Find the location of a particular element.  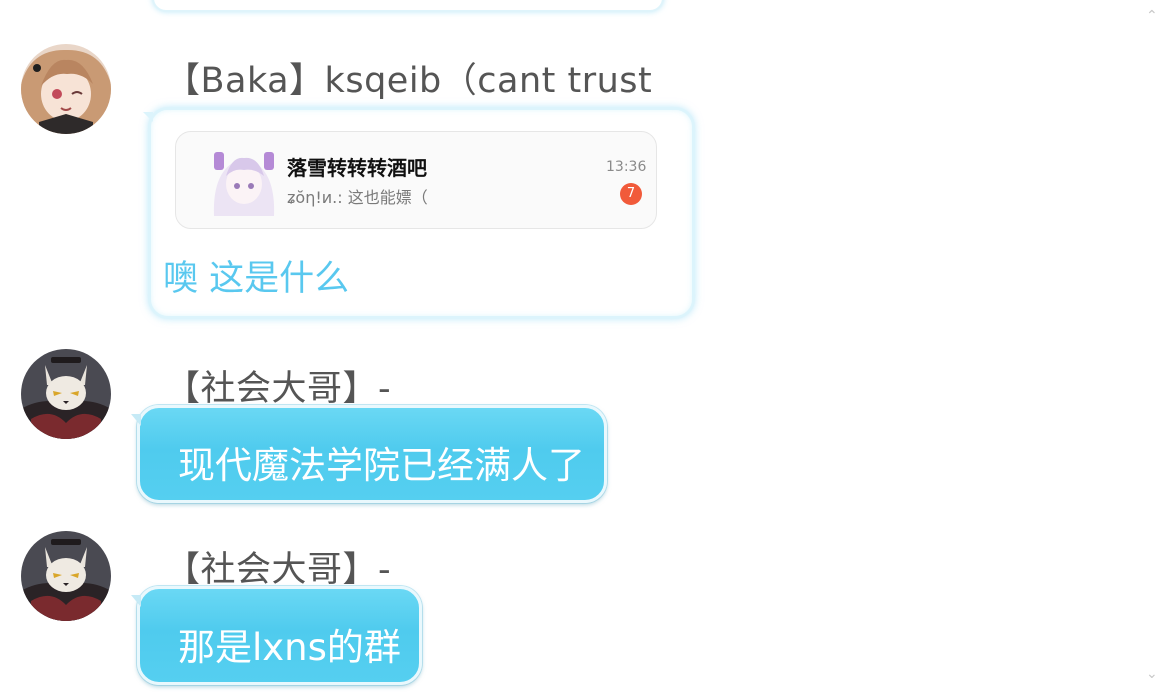

card-timestamp: 13:36 is located at coordinates (626, 167).